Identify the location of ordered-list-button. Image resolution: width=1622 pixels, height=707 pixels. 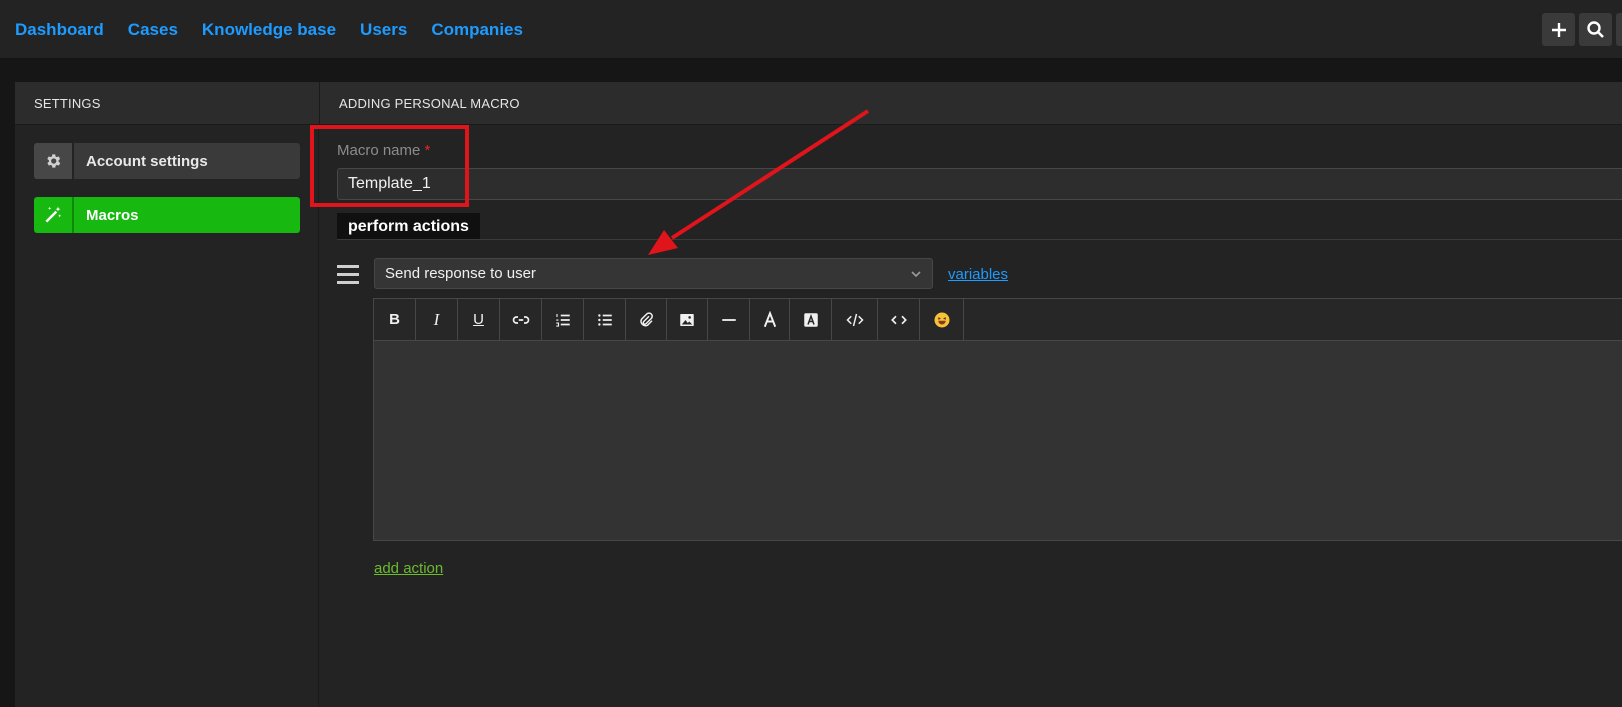
(563, 319).